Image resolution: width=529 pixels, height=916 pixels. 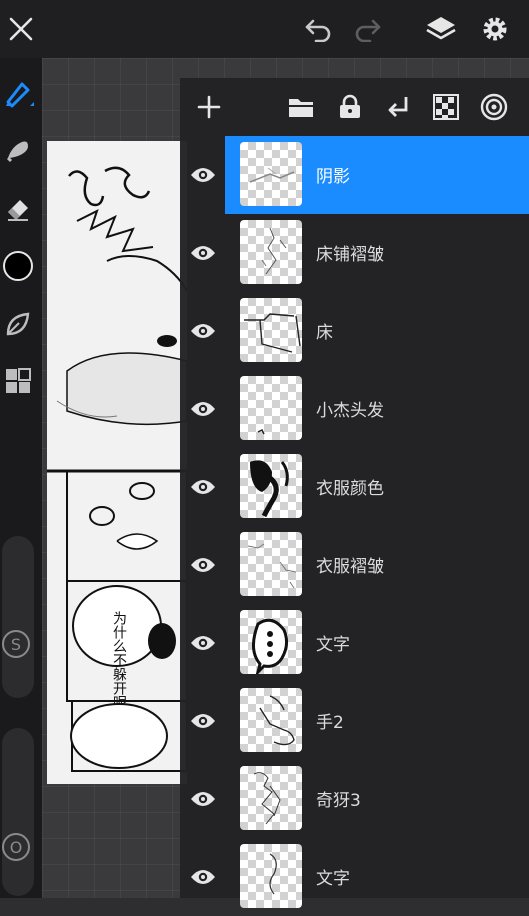 What do you see at coordinates (21, 478) in the screenshot?
I see `left-toolbar: S O` at bounding box center [21, 478].